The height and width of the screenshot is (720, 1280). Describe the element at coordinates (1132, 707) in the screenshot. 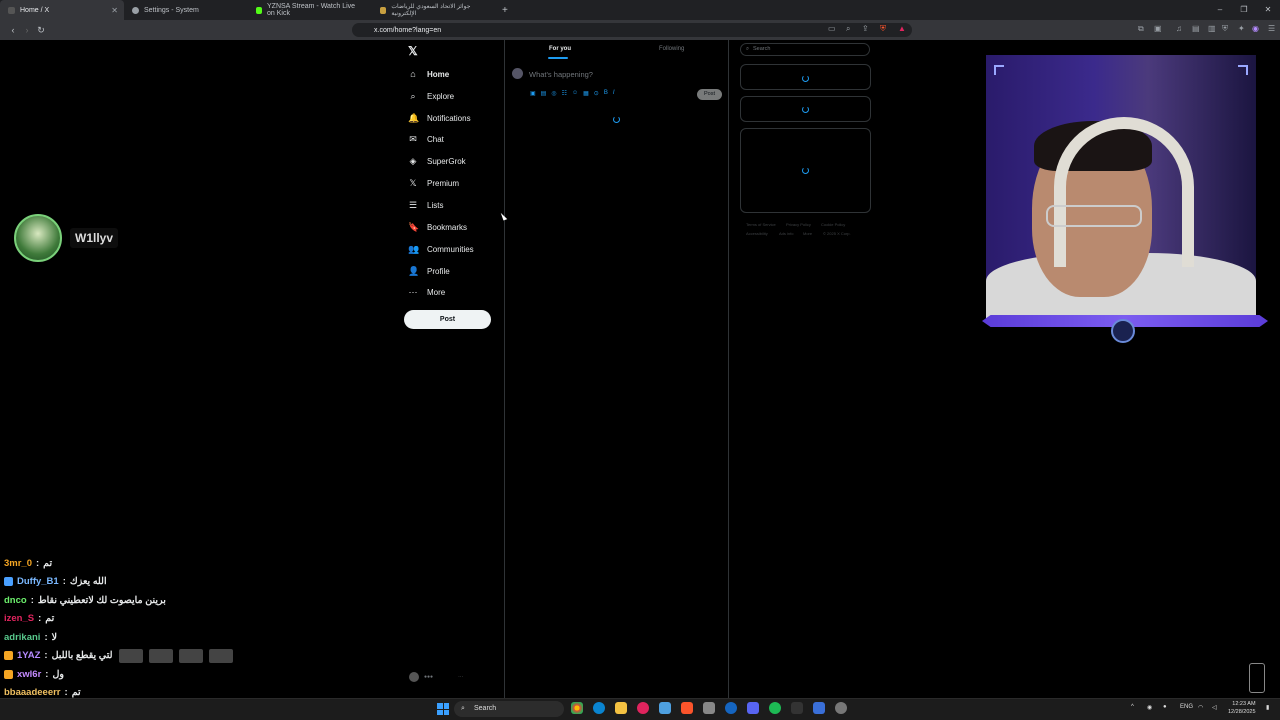

I see `chevron-up-icon: ^` at that location.